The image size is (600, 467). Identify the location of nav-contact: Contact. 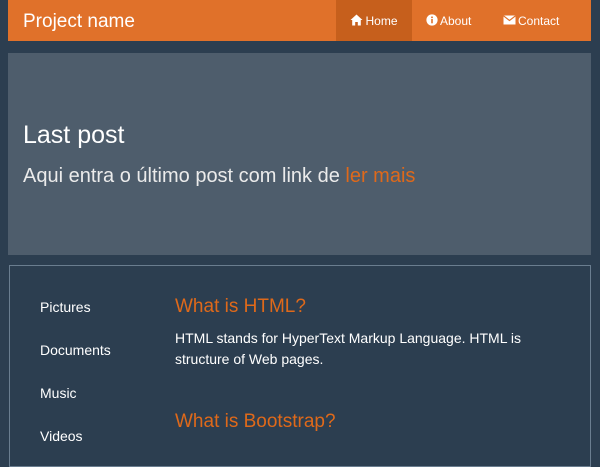
(531, 20).